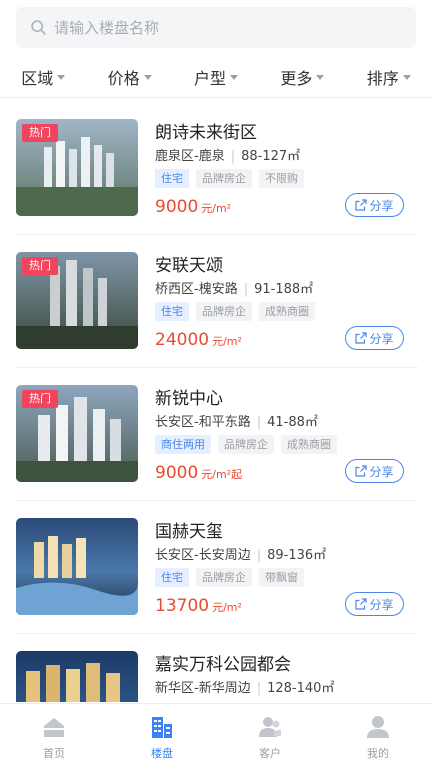 Image resolution: width=432 pixels, height=768 pixels. I want to click on filter-bar: 区域 价格 户型 更多 排序, so click(216, 77).